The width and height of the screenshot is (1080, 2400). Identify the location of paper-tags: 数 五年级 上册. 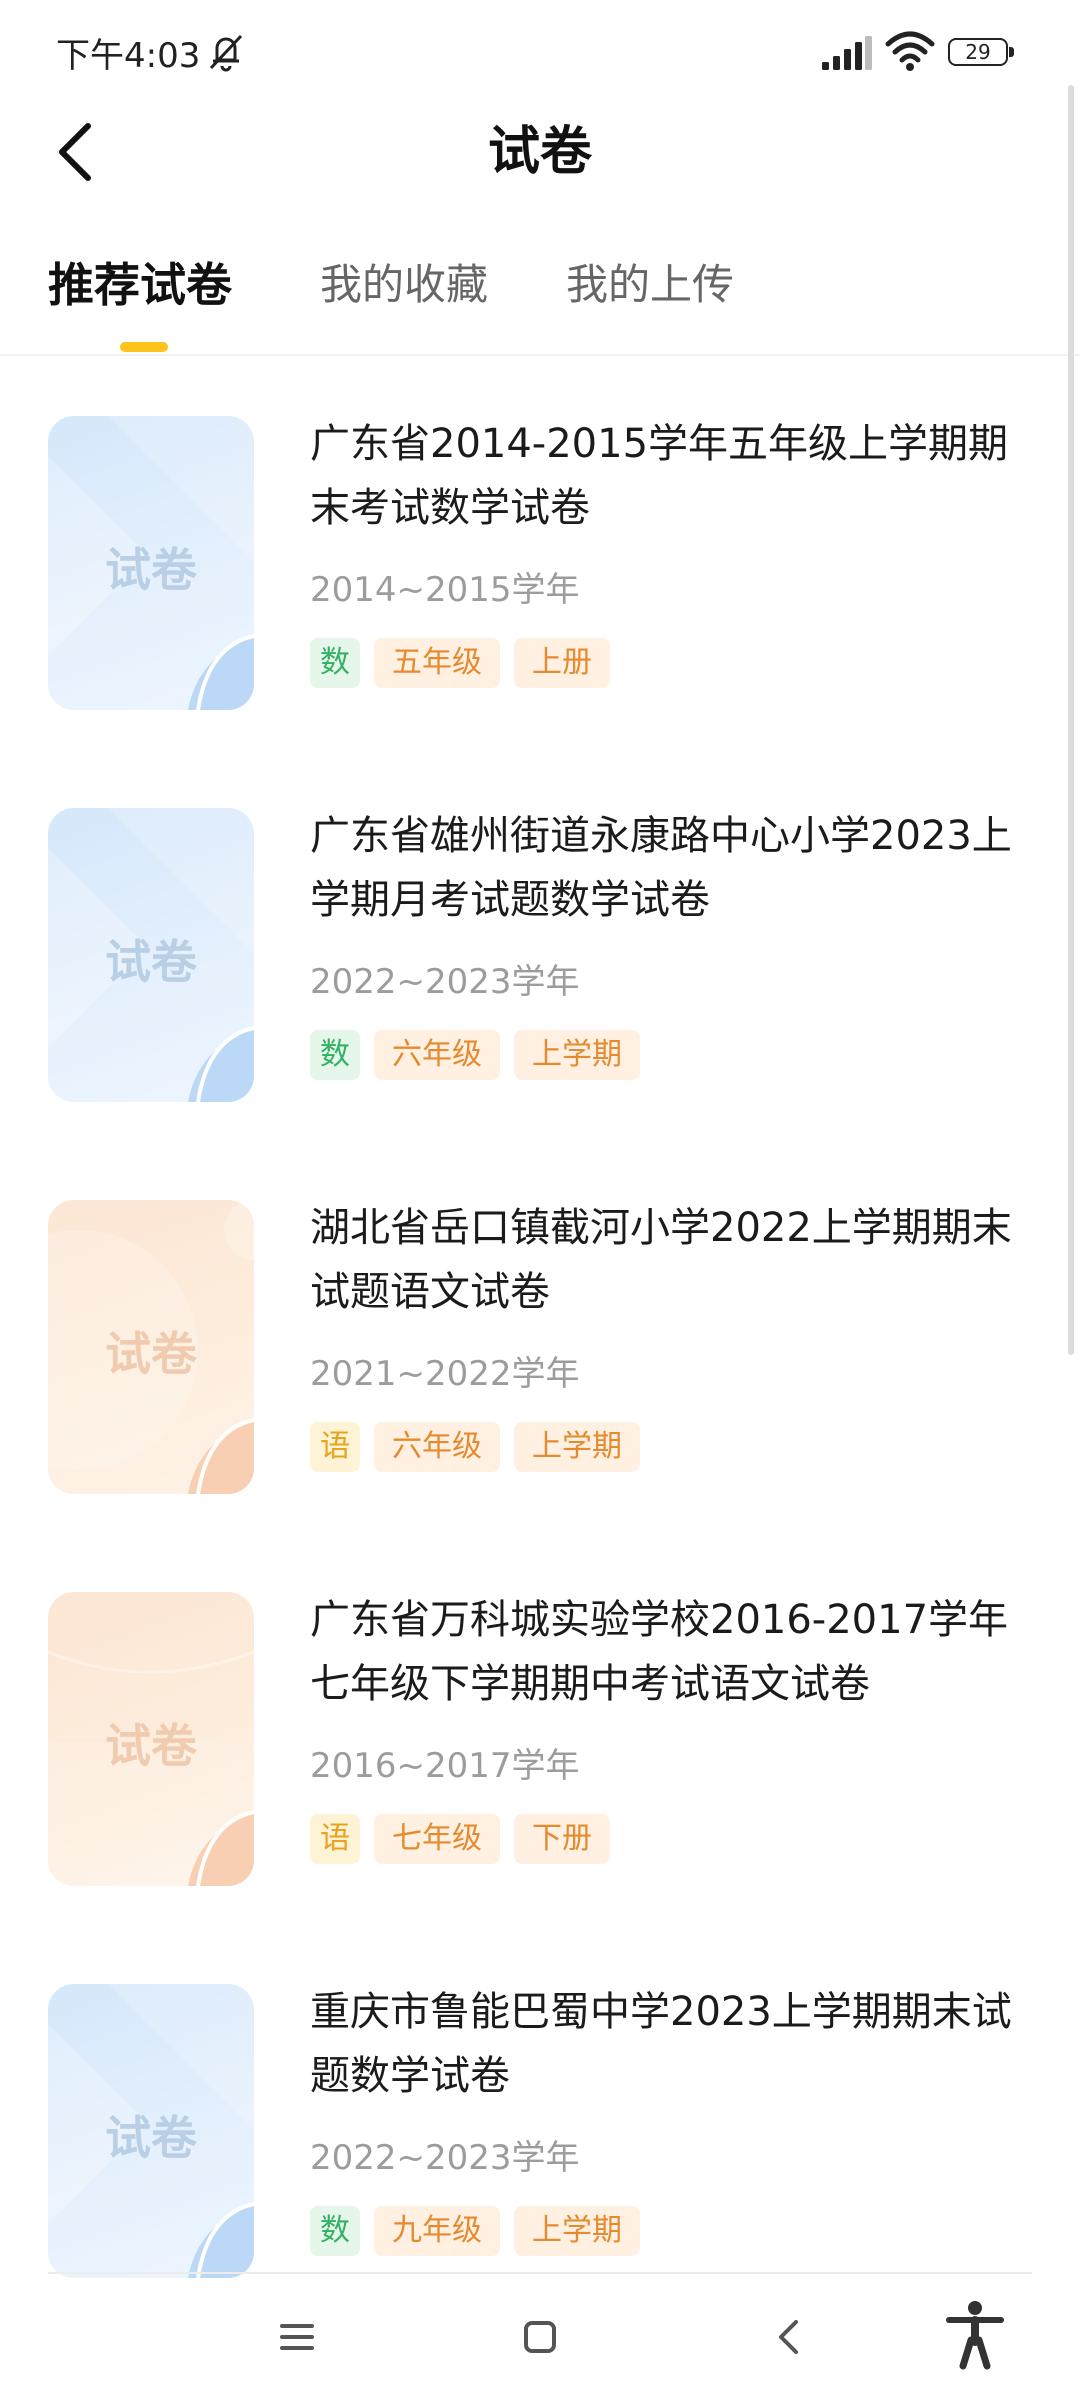
(460, 663).